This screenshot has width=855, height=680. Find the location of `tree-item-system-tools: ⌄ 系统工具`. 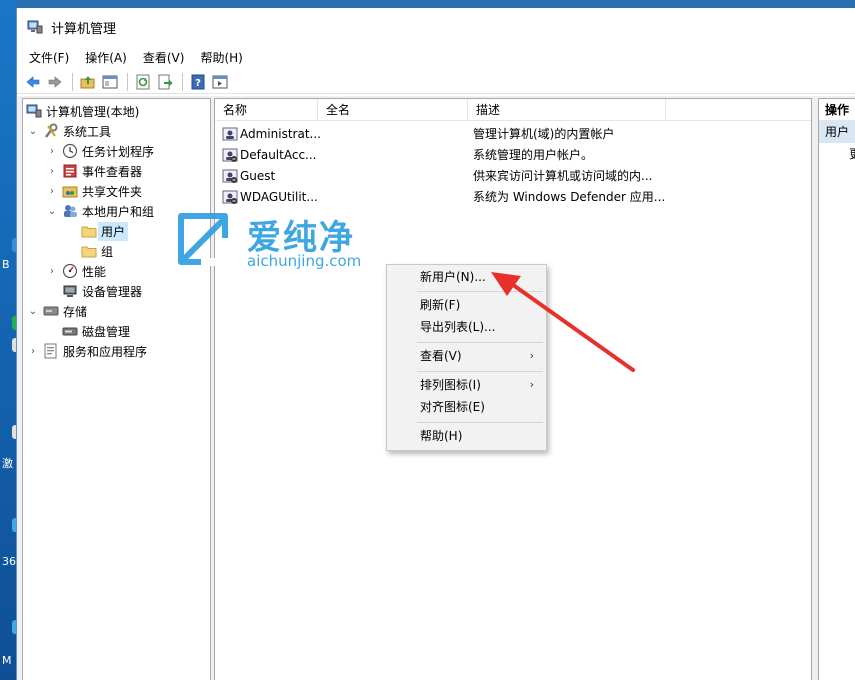

tree-item-system-tools: ⌄ 系统工具 is located at coordinates (68, 131).